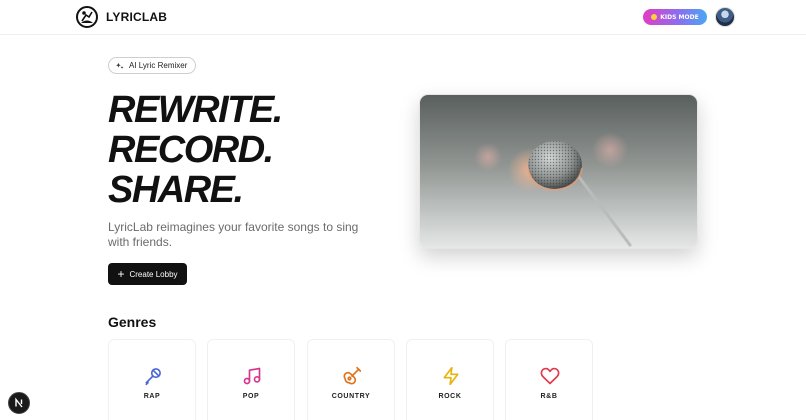 Image resolution: width=806 pixels, height=420 pixels. I want to click on ai-lyric-remixer-badge: AI Lyric Remixer, so click(152, 65).